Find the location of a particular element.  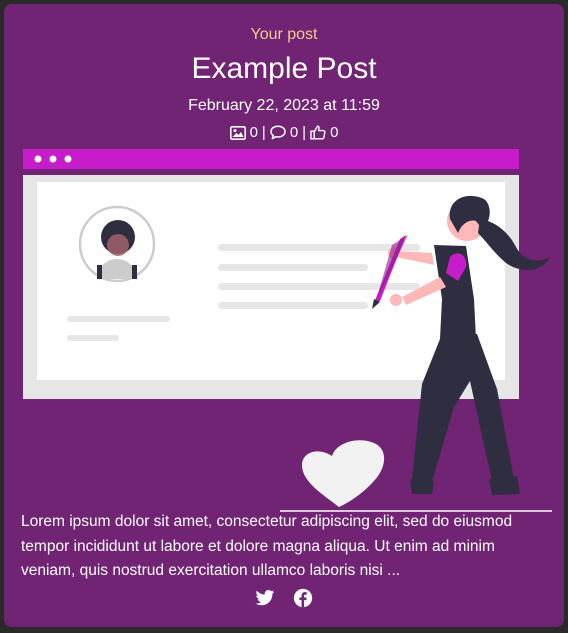

browser-titlebar is located at coordinates (271, 159).